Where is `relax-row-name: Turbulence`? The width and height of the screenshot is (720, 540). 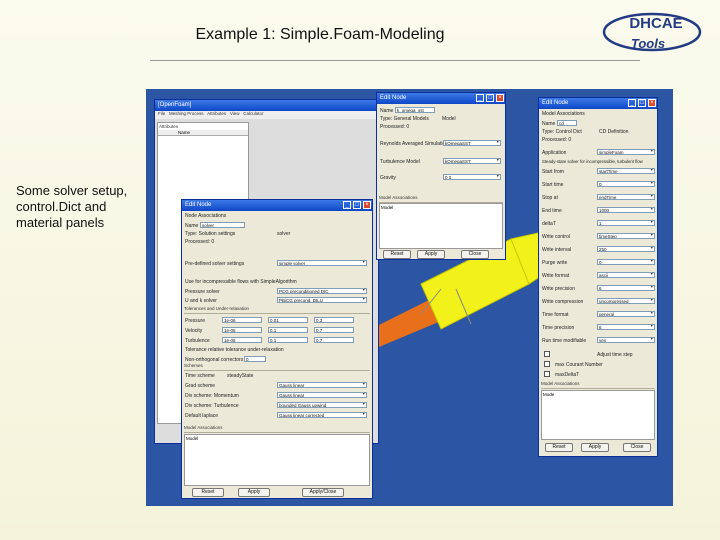 relax-row-name: Turbulence is located at coordinates (197, 341).